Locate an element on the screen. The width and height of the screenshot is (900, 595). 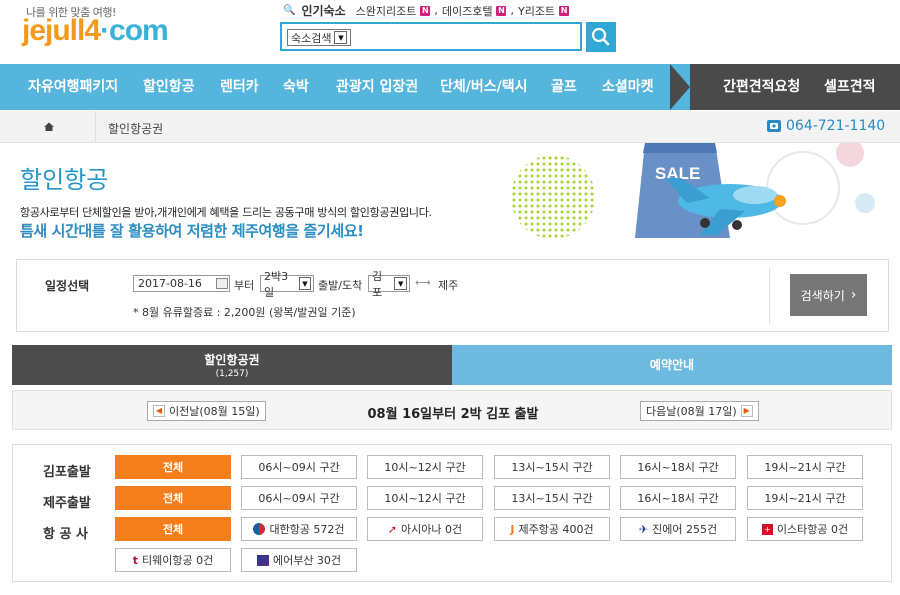
popular-item: 스완지리조트 is located at coordinates (386, 11).